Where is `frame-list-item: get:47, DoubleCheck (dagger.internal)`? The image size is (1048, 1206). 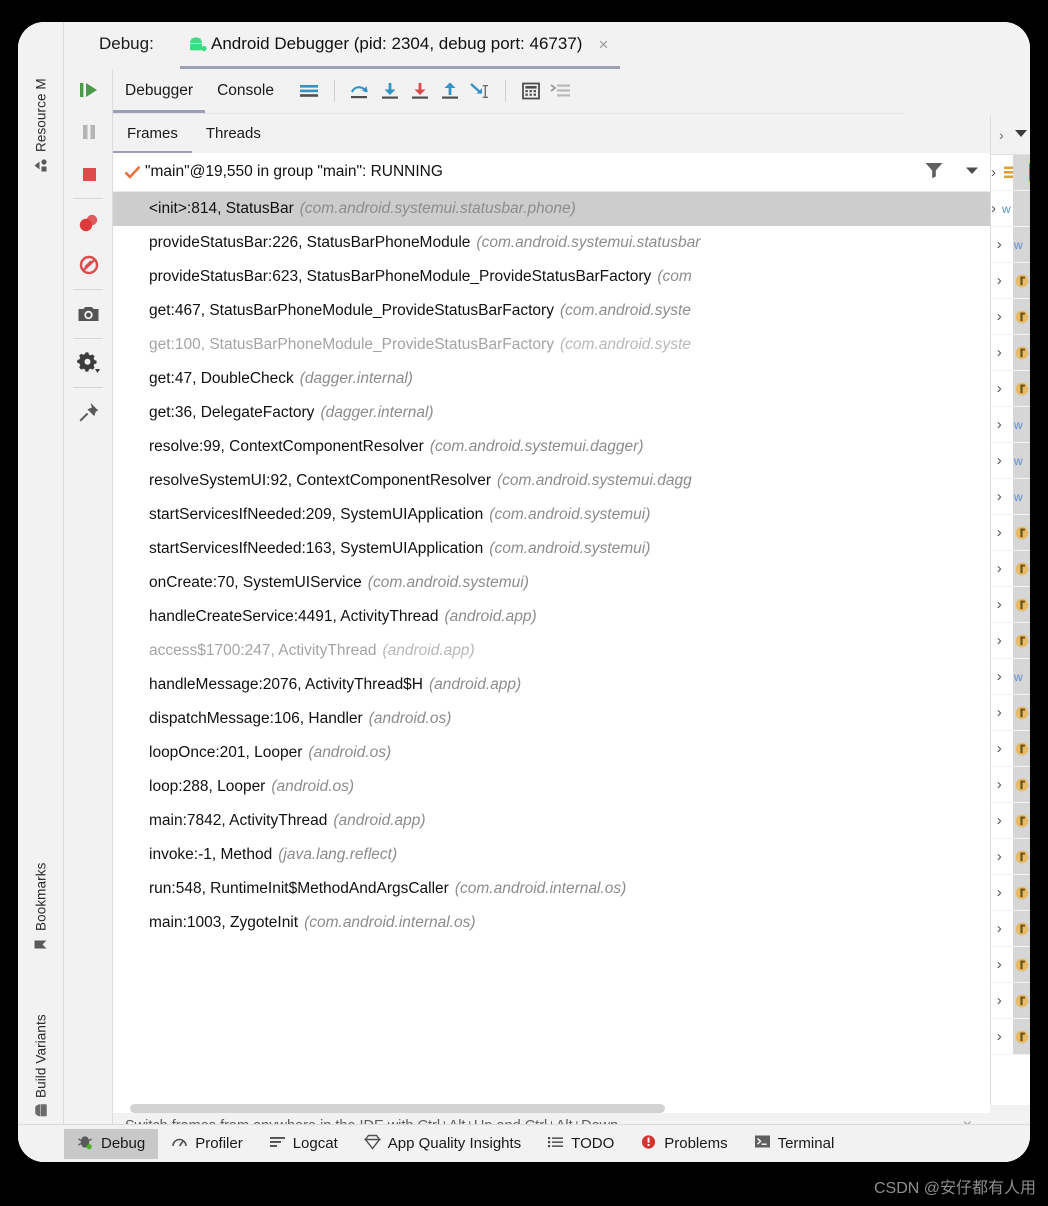
frame-list-item: get:47, DoubleCheck (dagger.internal) is located at coordinates (551, 379).